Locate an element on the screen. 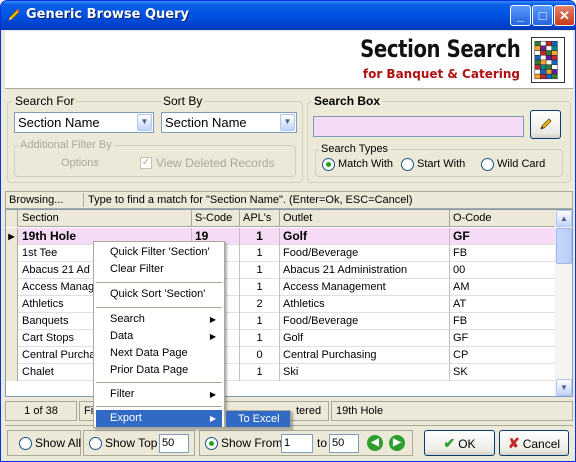 This screenshot has width=576, height=462. title-bar: Generic Browse Query _ □ ✕ is located at coordinates (288, 15).